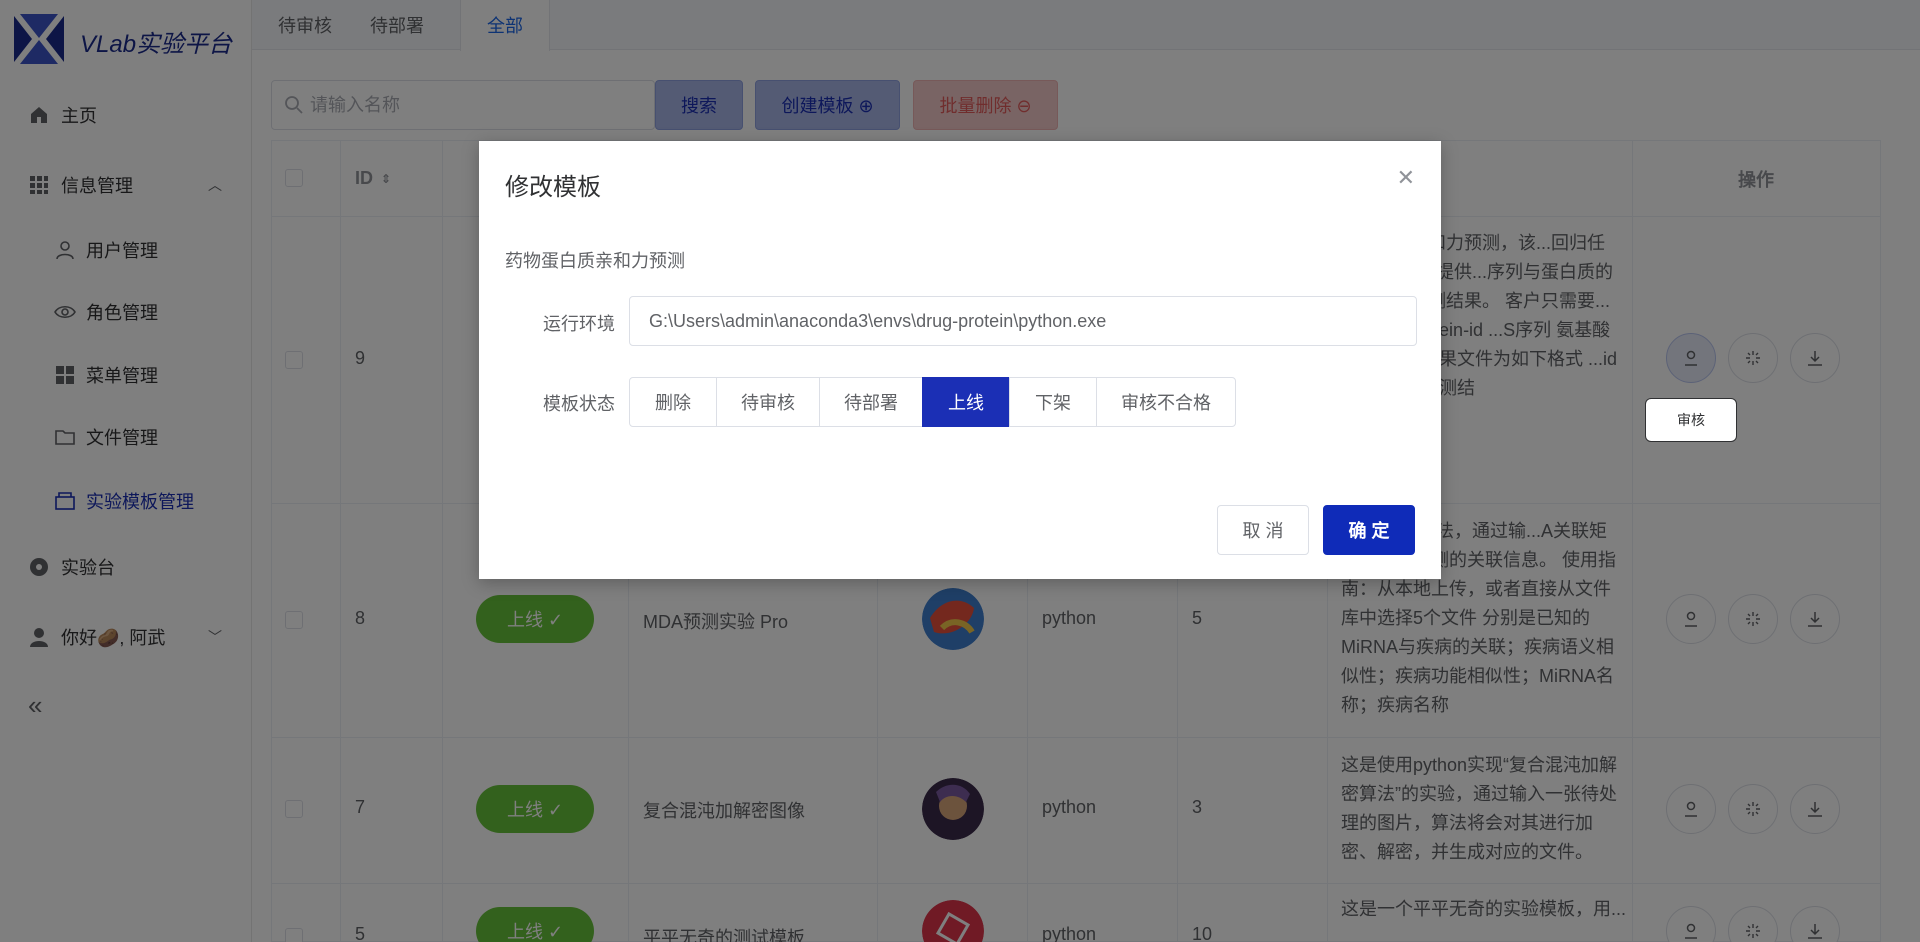 The width and height of the screenshot is (1920, 942). What do you see at coordinates (1406, 178) in the screenshot?
I see `close-icon: ✕` at bounding box center [1406, 178].